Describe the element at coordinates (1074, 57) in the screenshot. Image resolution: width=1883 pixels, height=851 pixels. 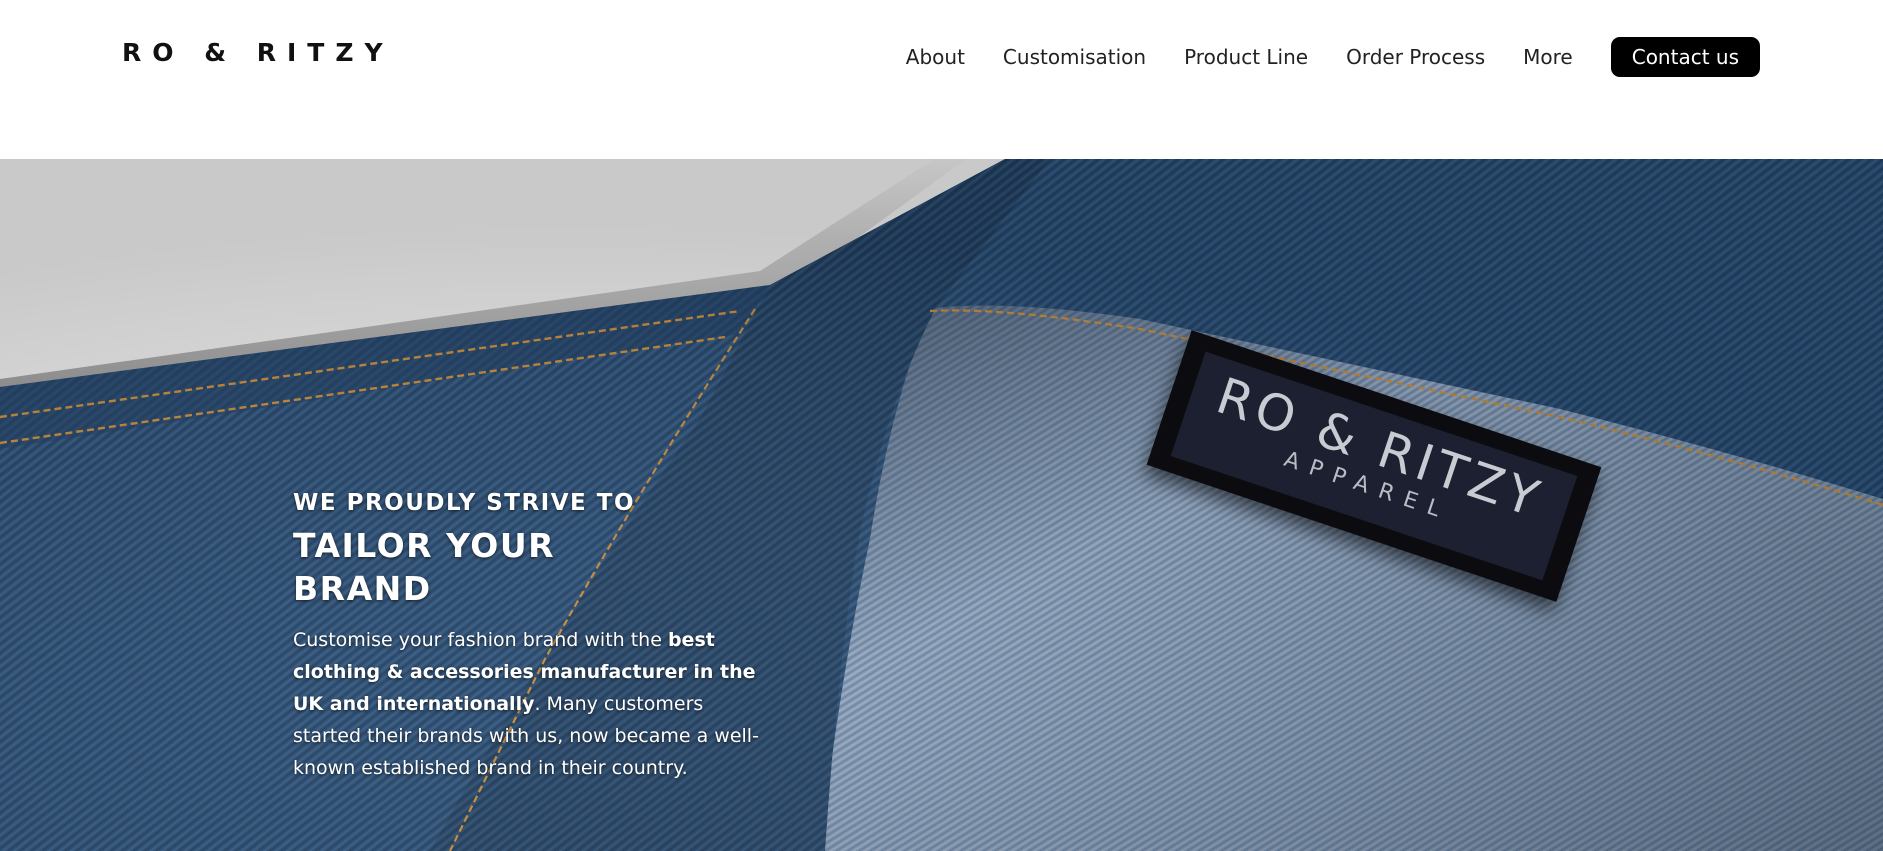
I see `nav-customisation: Customisation` at that location.